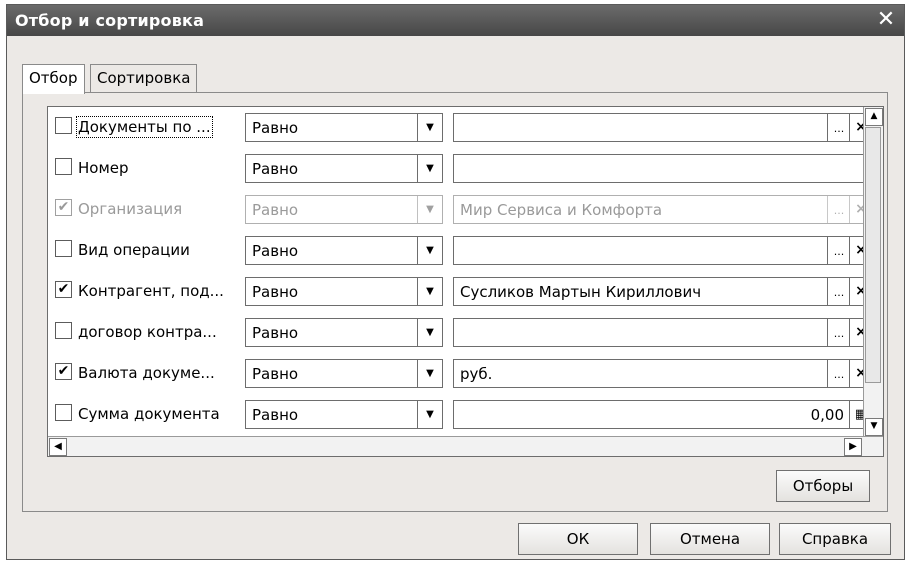 The image size is (909, 564). I want to click on filter-row: Номер Равно ▼, so click(455, 168).